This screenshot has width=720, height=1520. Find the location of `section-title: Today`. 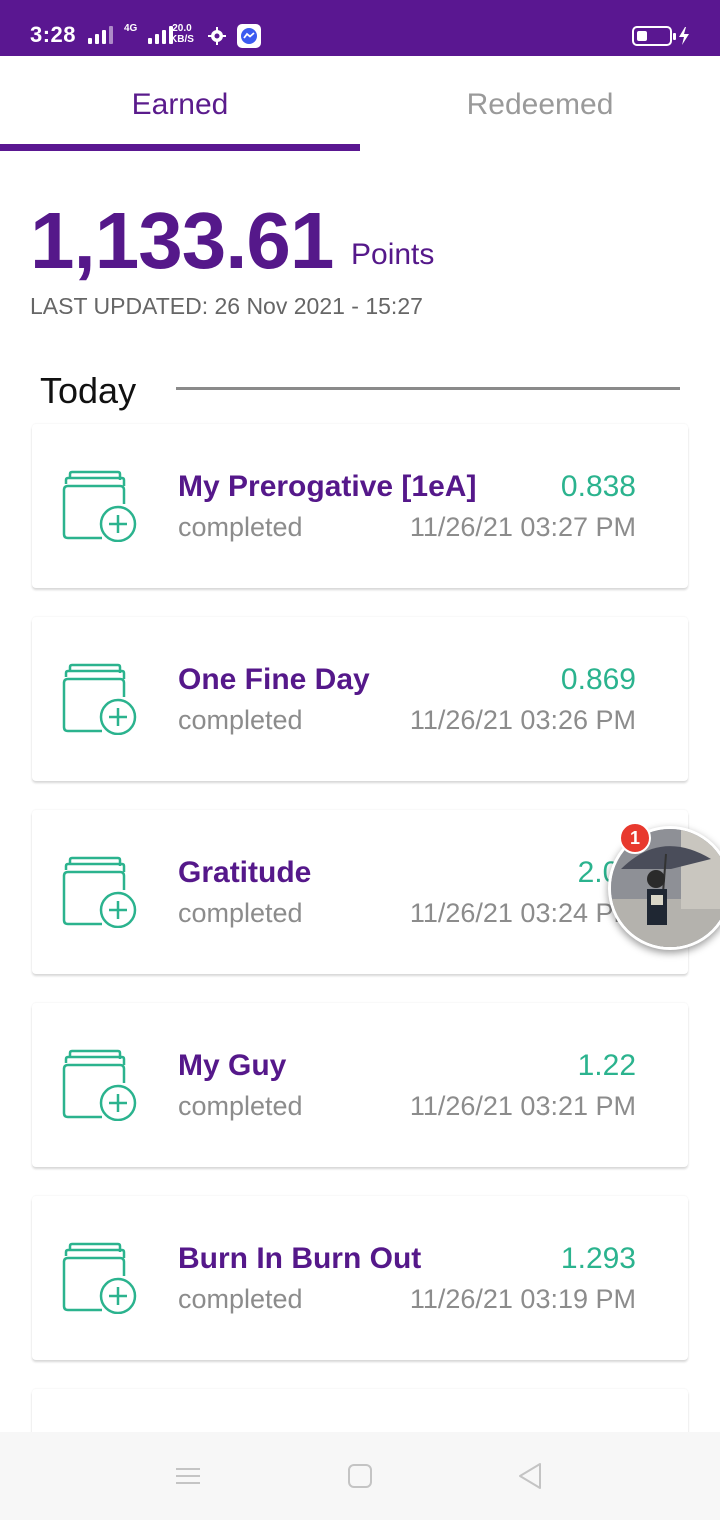

section-title: Today is located at coordinates (88, 390).